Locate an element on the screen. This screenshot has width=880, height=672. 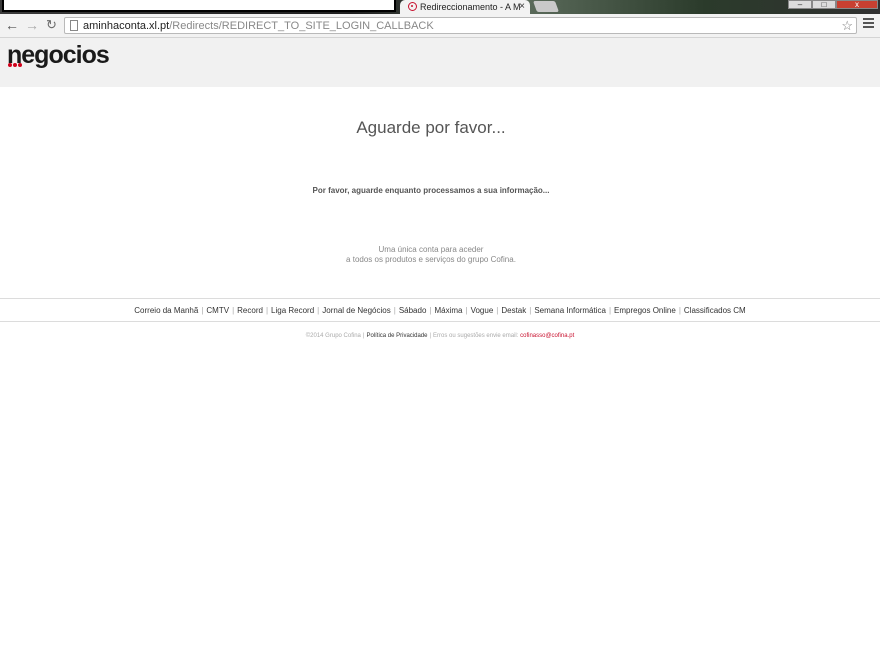
window-close-button: x is located at coordinates (857, 4).